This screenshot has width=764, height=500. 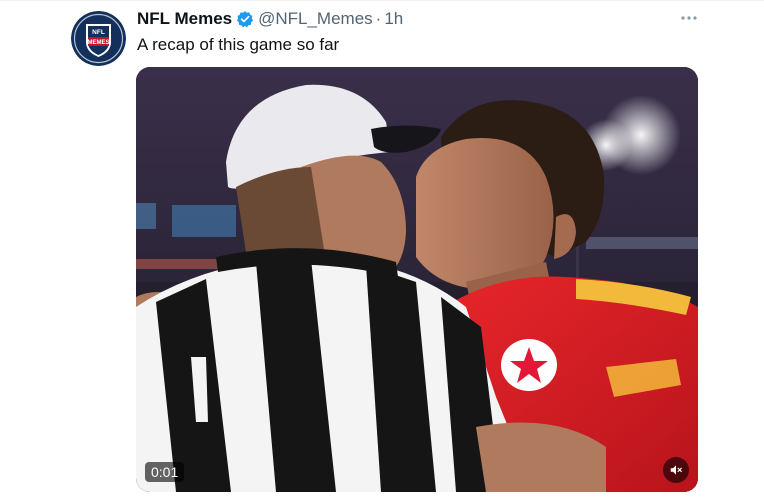 What do you see at coordinates (382, 0) in the screenshot?
I see `top-divider` at bounding box center [382, 0].